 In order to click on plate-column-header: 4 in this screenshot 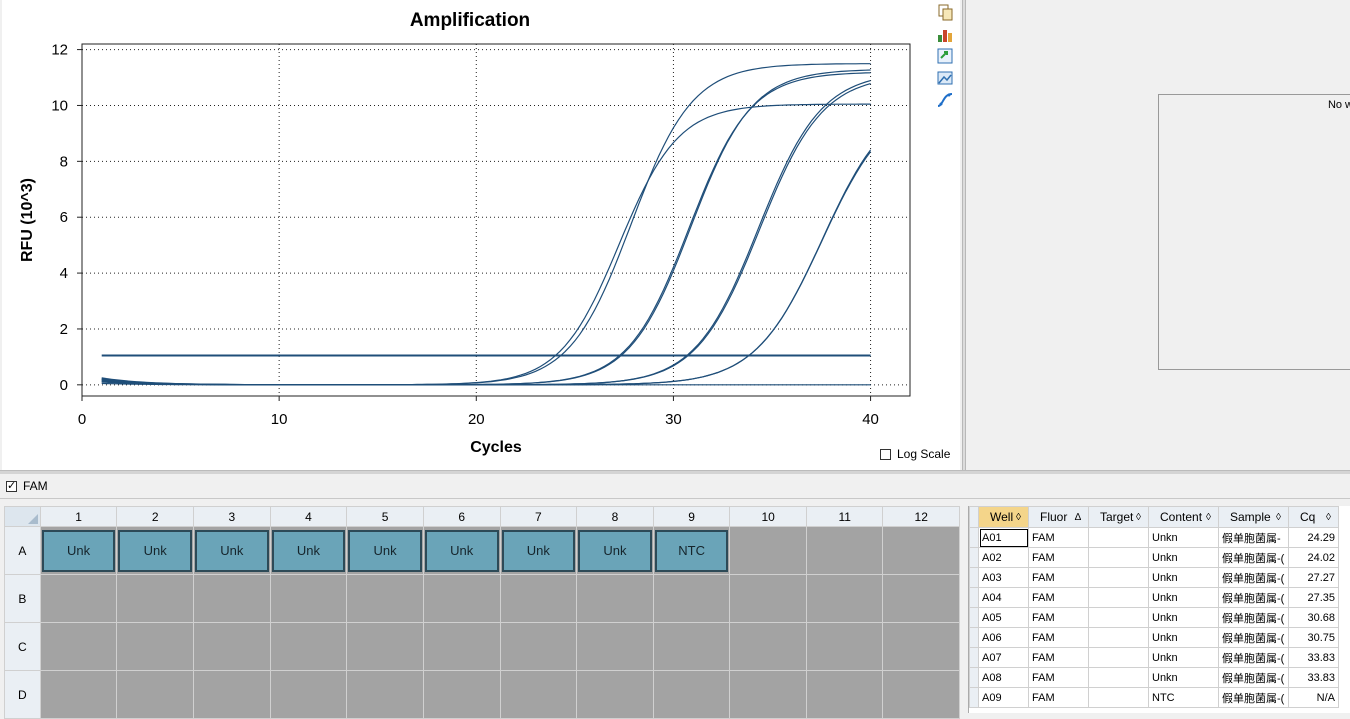, I will do `click(308, 516)`.